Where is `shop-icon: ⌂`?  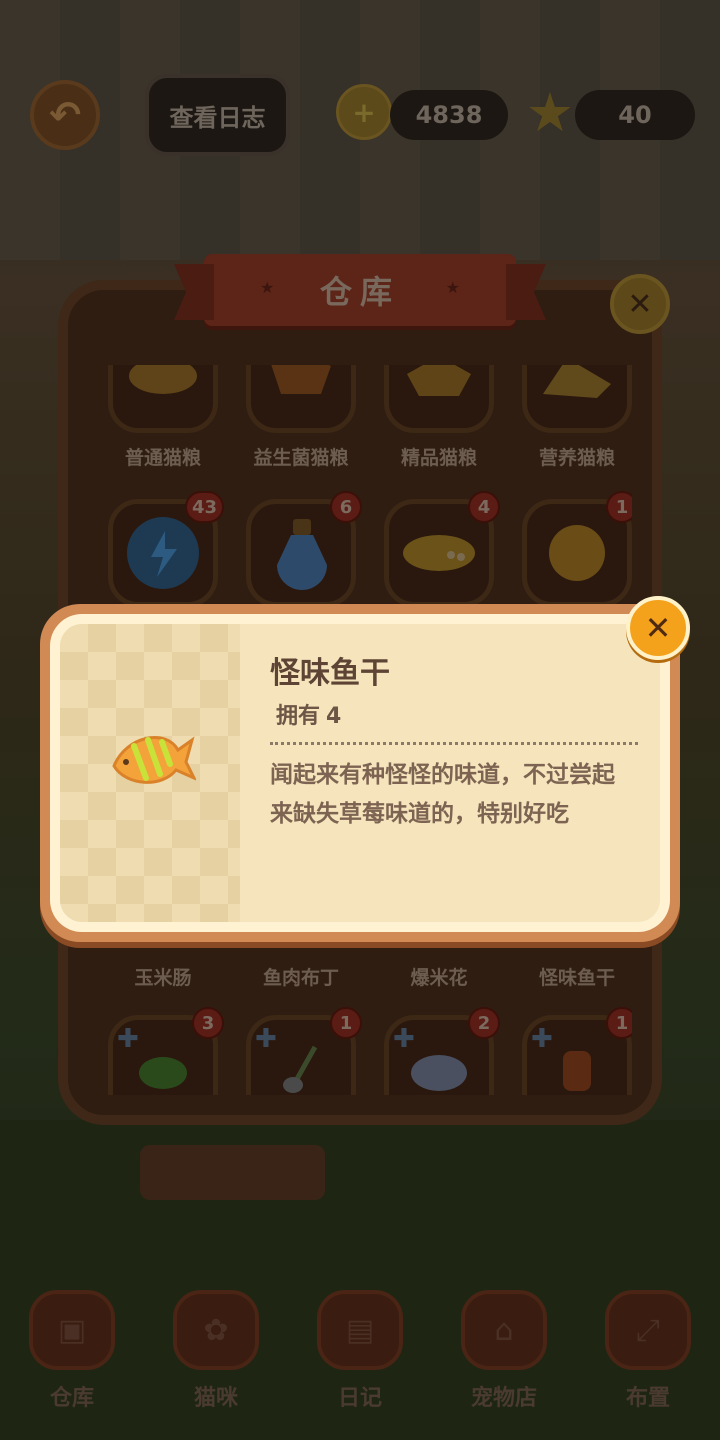 shop-icon: ⌂ is located at coordinates (504, 1330).